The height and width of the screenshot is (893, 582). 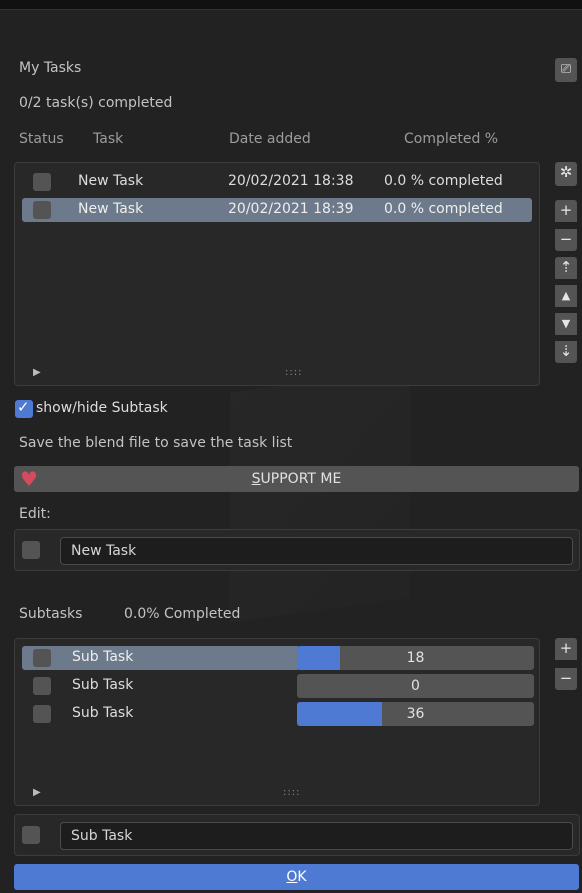 I want to click on support-underline-char: S, so click(x=256, y=479).